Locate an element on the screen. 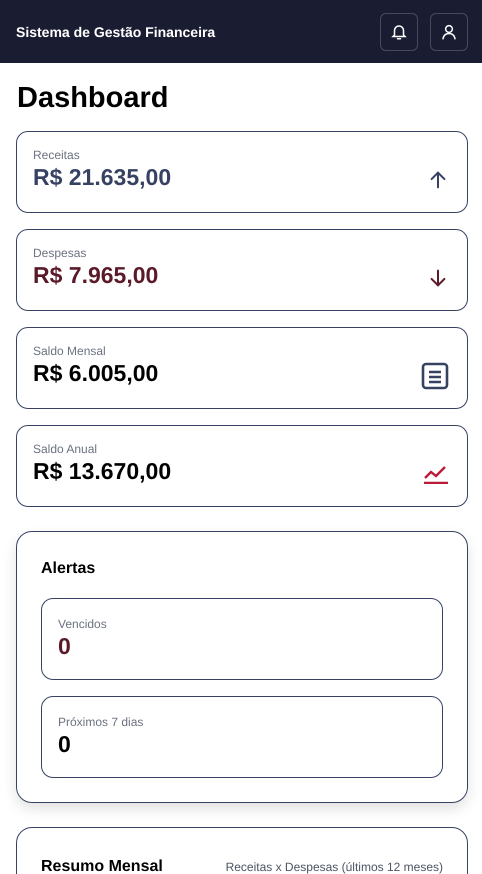 The width and height of the screenshot is (482, 874). card-value: R$ 21.635,00 is located at coordinates (102, 177).